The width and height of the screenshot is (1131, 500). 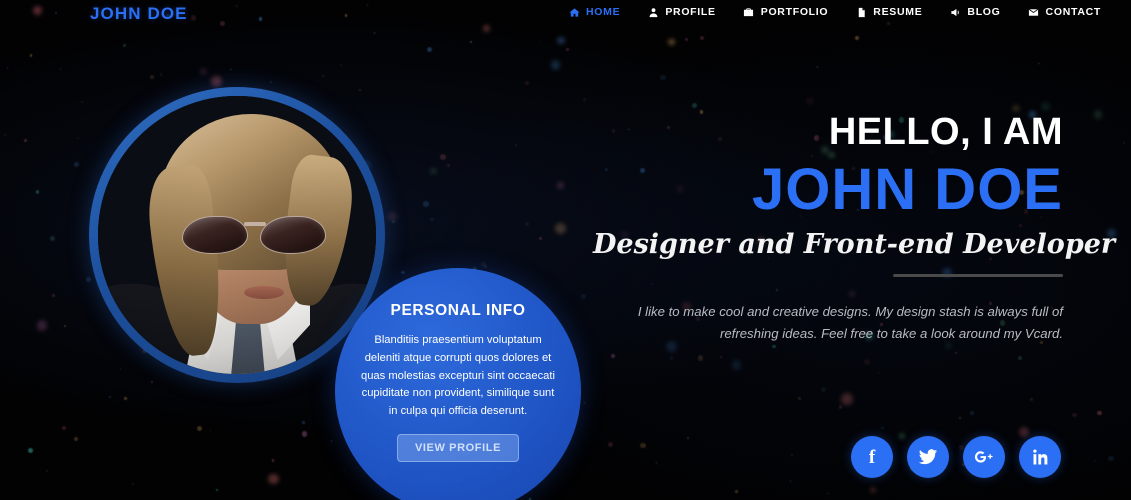 I want to click on megaphone-icon, so click(x=955, y=12).